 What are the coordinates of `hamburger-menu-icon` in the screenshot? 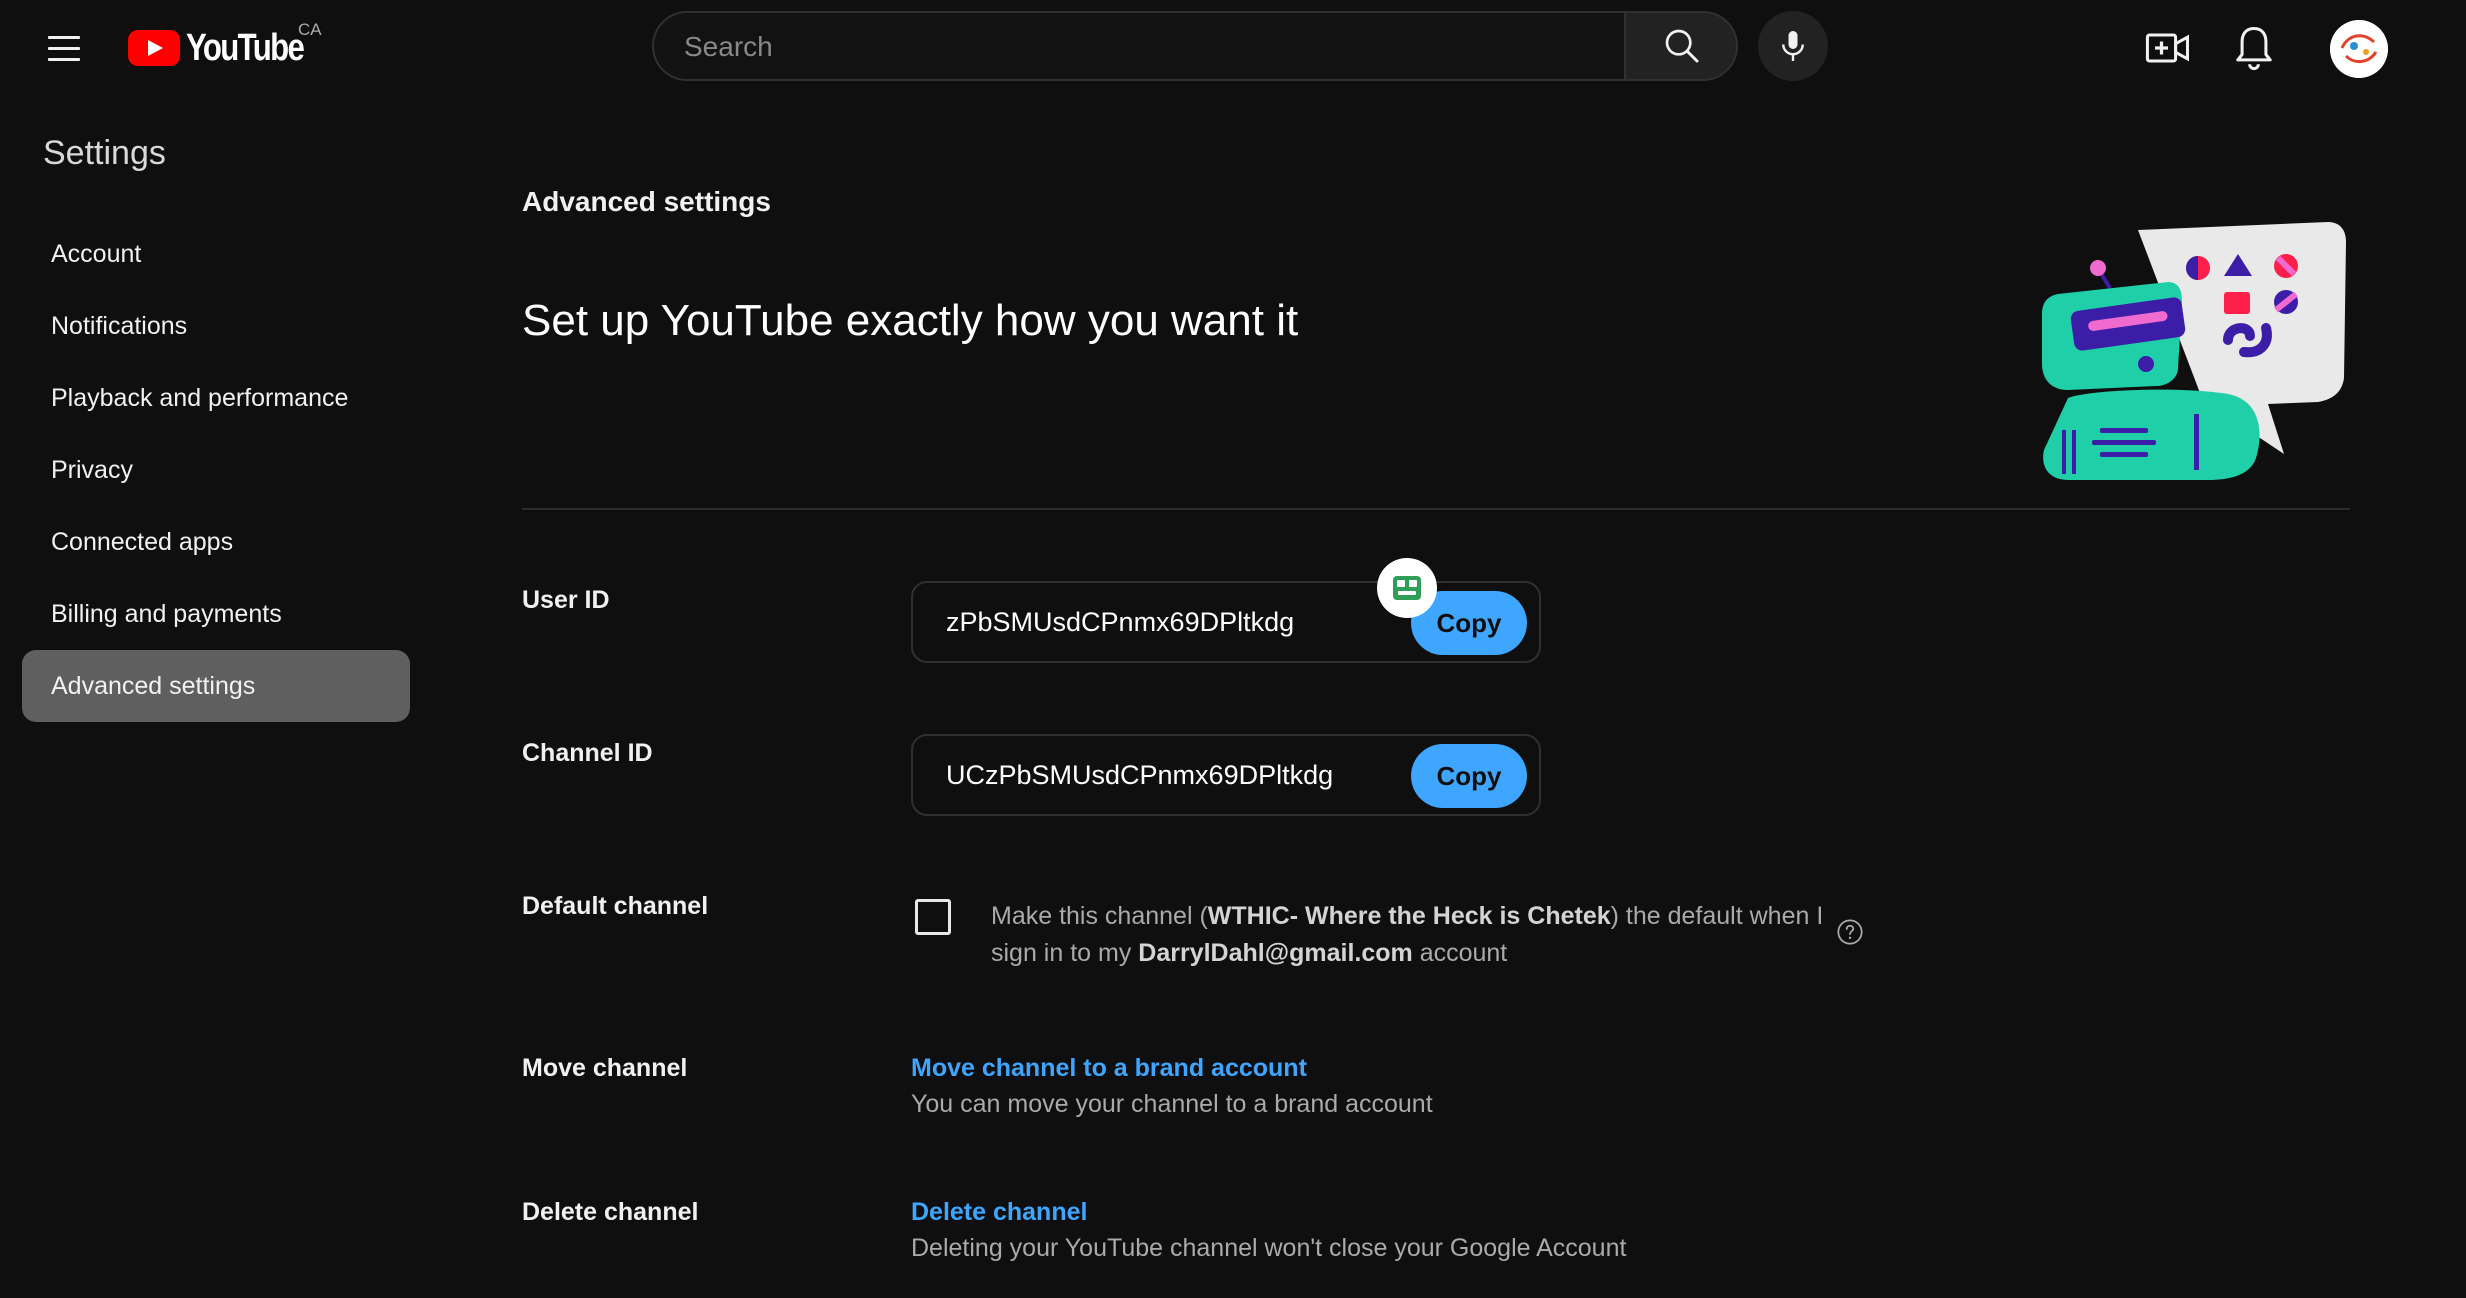 It's located at (64, 48).